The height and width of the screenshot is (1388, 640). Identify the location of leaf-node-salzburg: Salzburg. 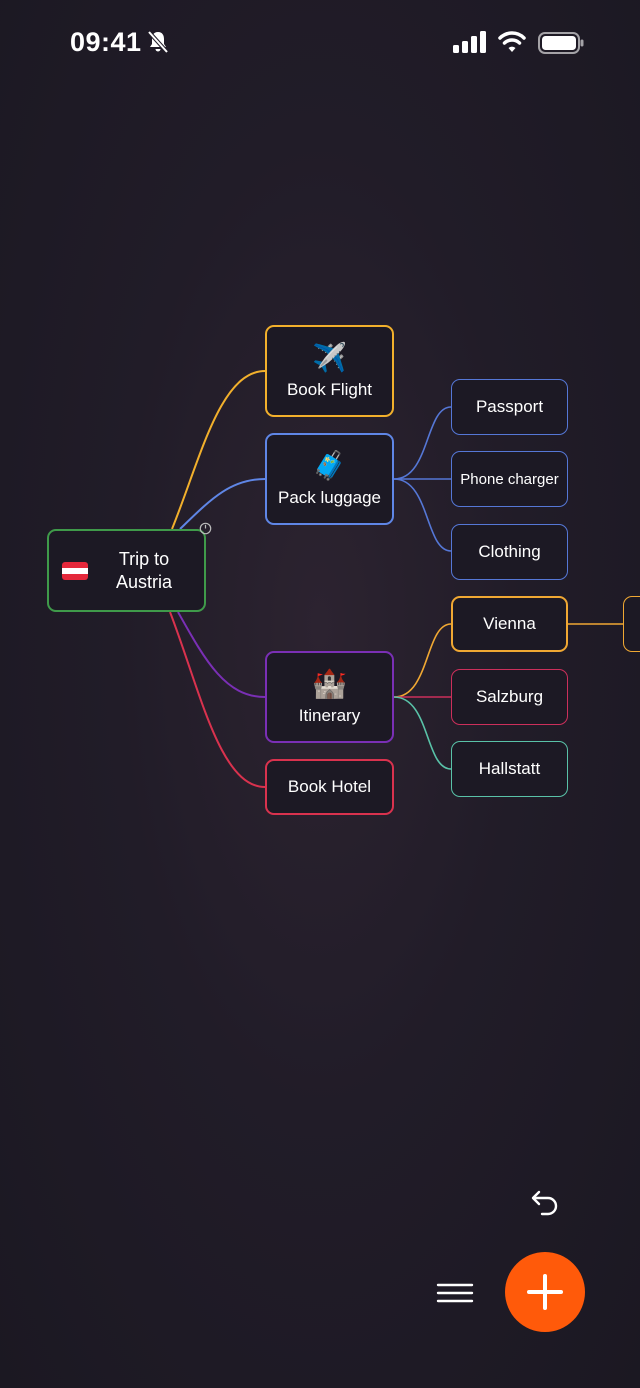
(509, 697).